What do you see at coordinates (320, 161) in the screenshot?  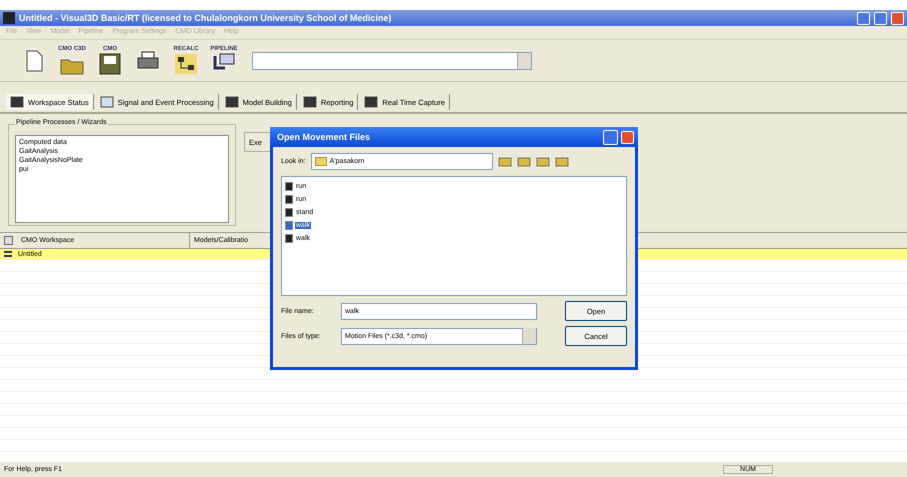 I see `folder-icon` at bounding box center [320, 161].